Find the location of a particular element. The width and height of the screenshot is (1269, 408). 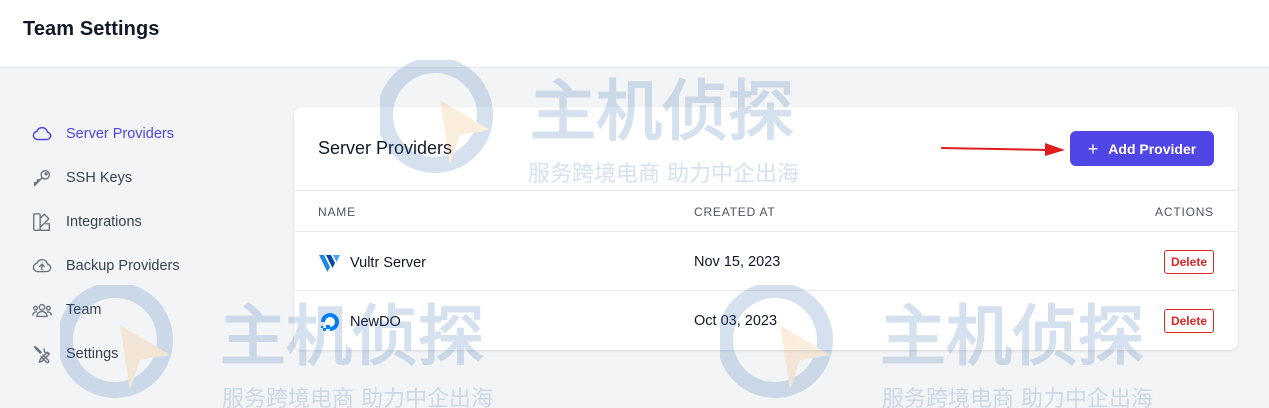

sidebar-item-label: Server Providers is located at coordinates (120, 134).